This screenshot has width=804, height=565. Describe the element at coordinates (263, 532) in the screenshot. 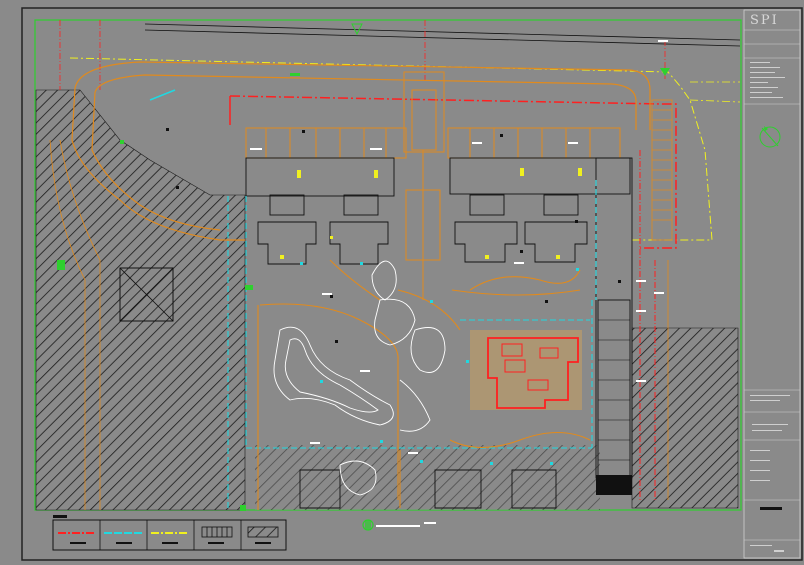

I see `legend-hatch-pattern` at that location.